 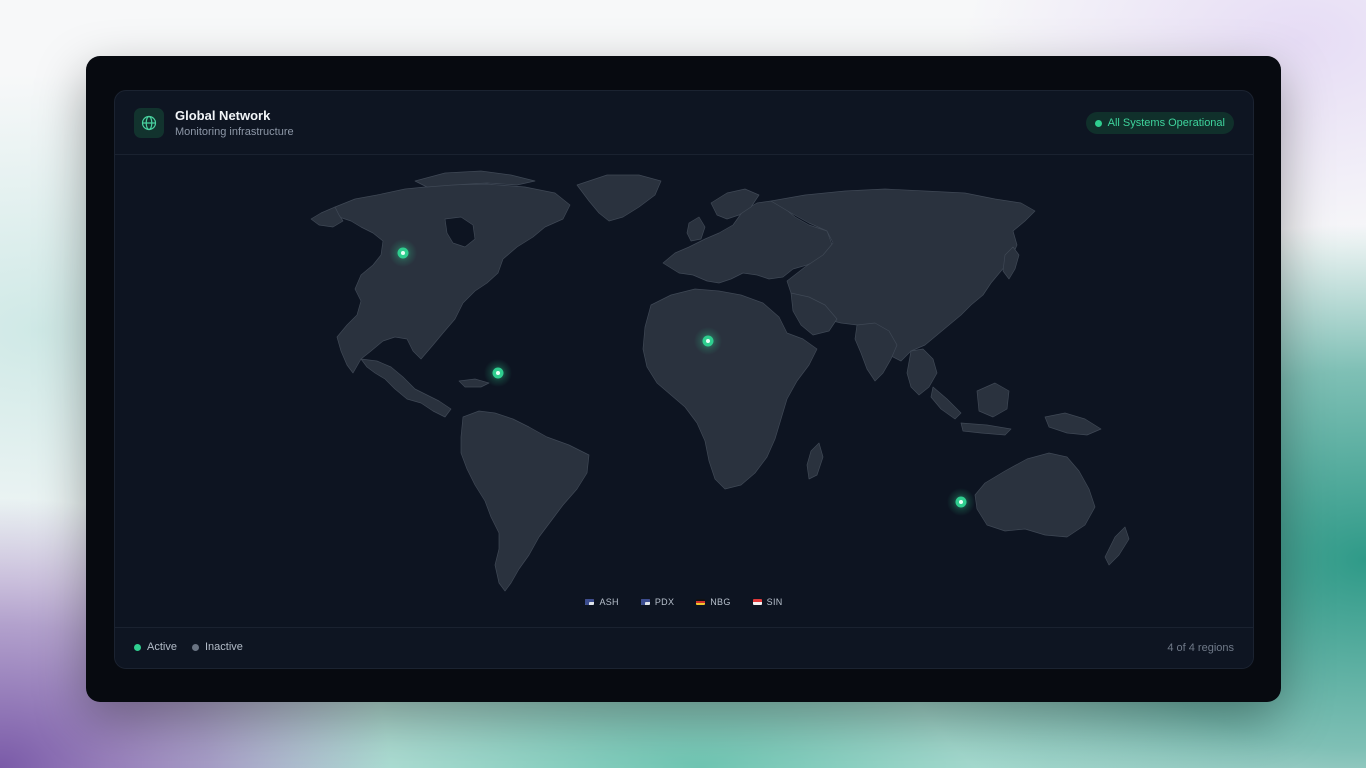 I want to click on region-legend: ASH PDX NBG SIN, so click(x=684, y=602).